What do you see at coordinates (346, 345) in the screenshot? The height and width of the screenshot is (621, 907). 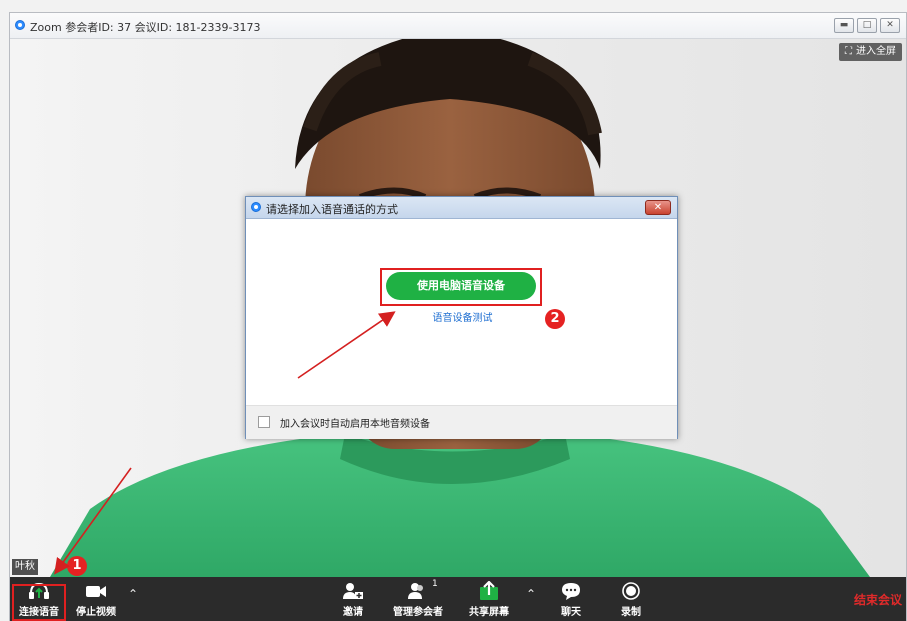 I see `arrow-to-computer-audio` at bounding box center [346, 345].